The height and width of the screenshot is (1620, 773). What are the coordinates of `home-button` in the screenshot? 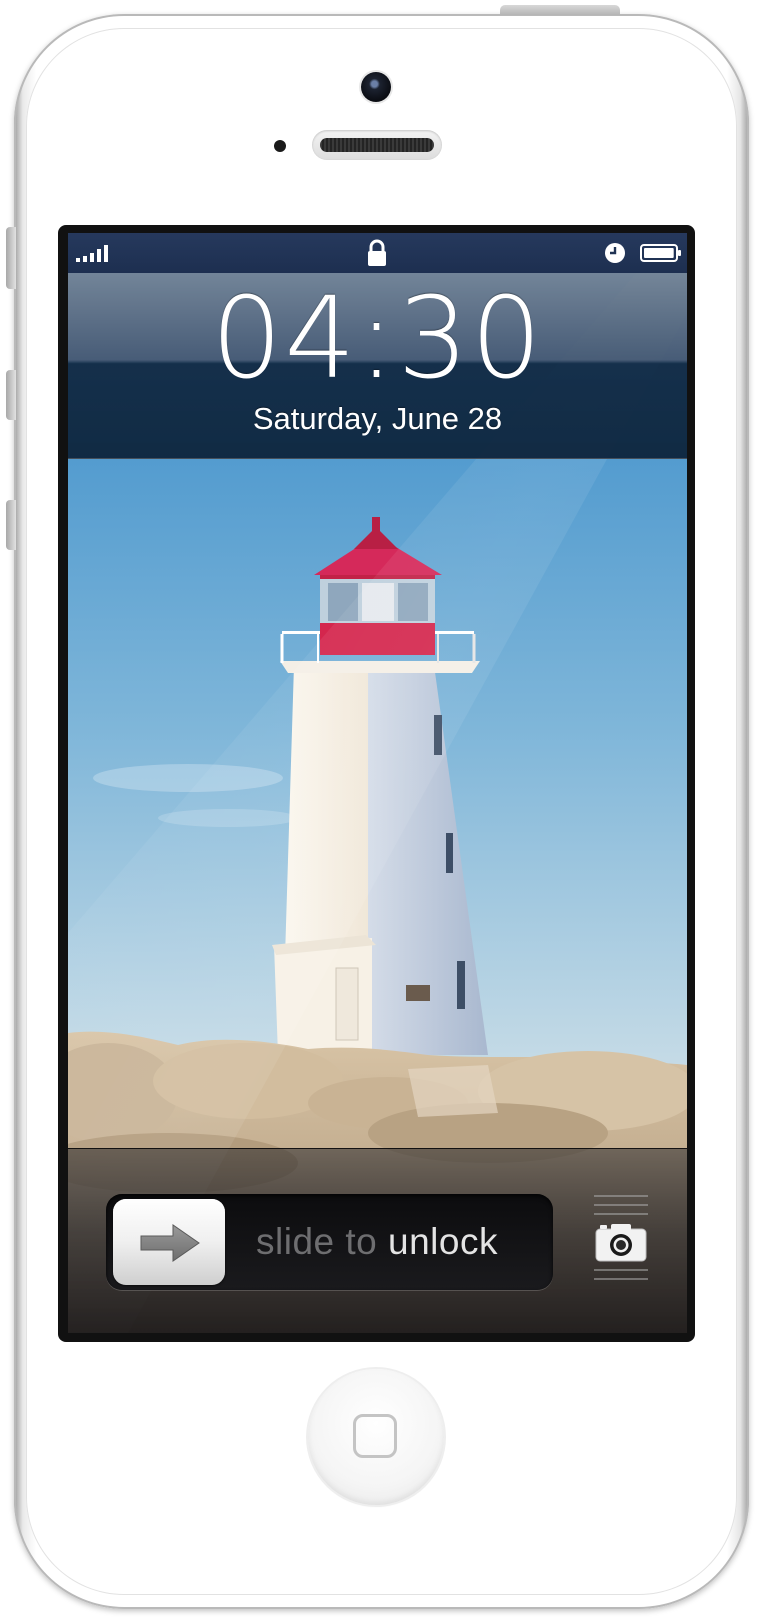 It's located at (376, 1437).